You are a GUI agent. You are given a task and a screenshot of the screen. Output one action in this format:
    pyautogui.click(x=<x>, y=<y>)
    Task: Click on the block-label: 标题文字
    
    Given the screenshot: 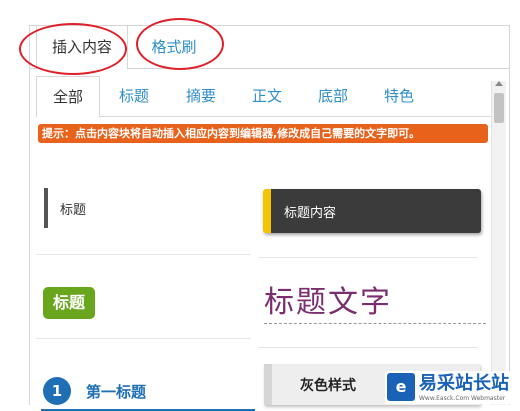 What is the action you would take?
    pyautogui.click(x=328, y=302)
    